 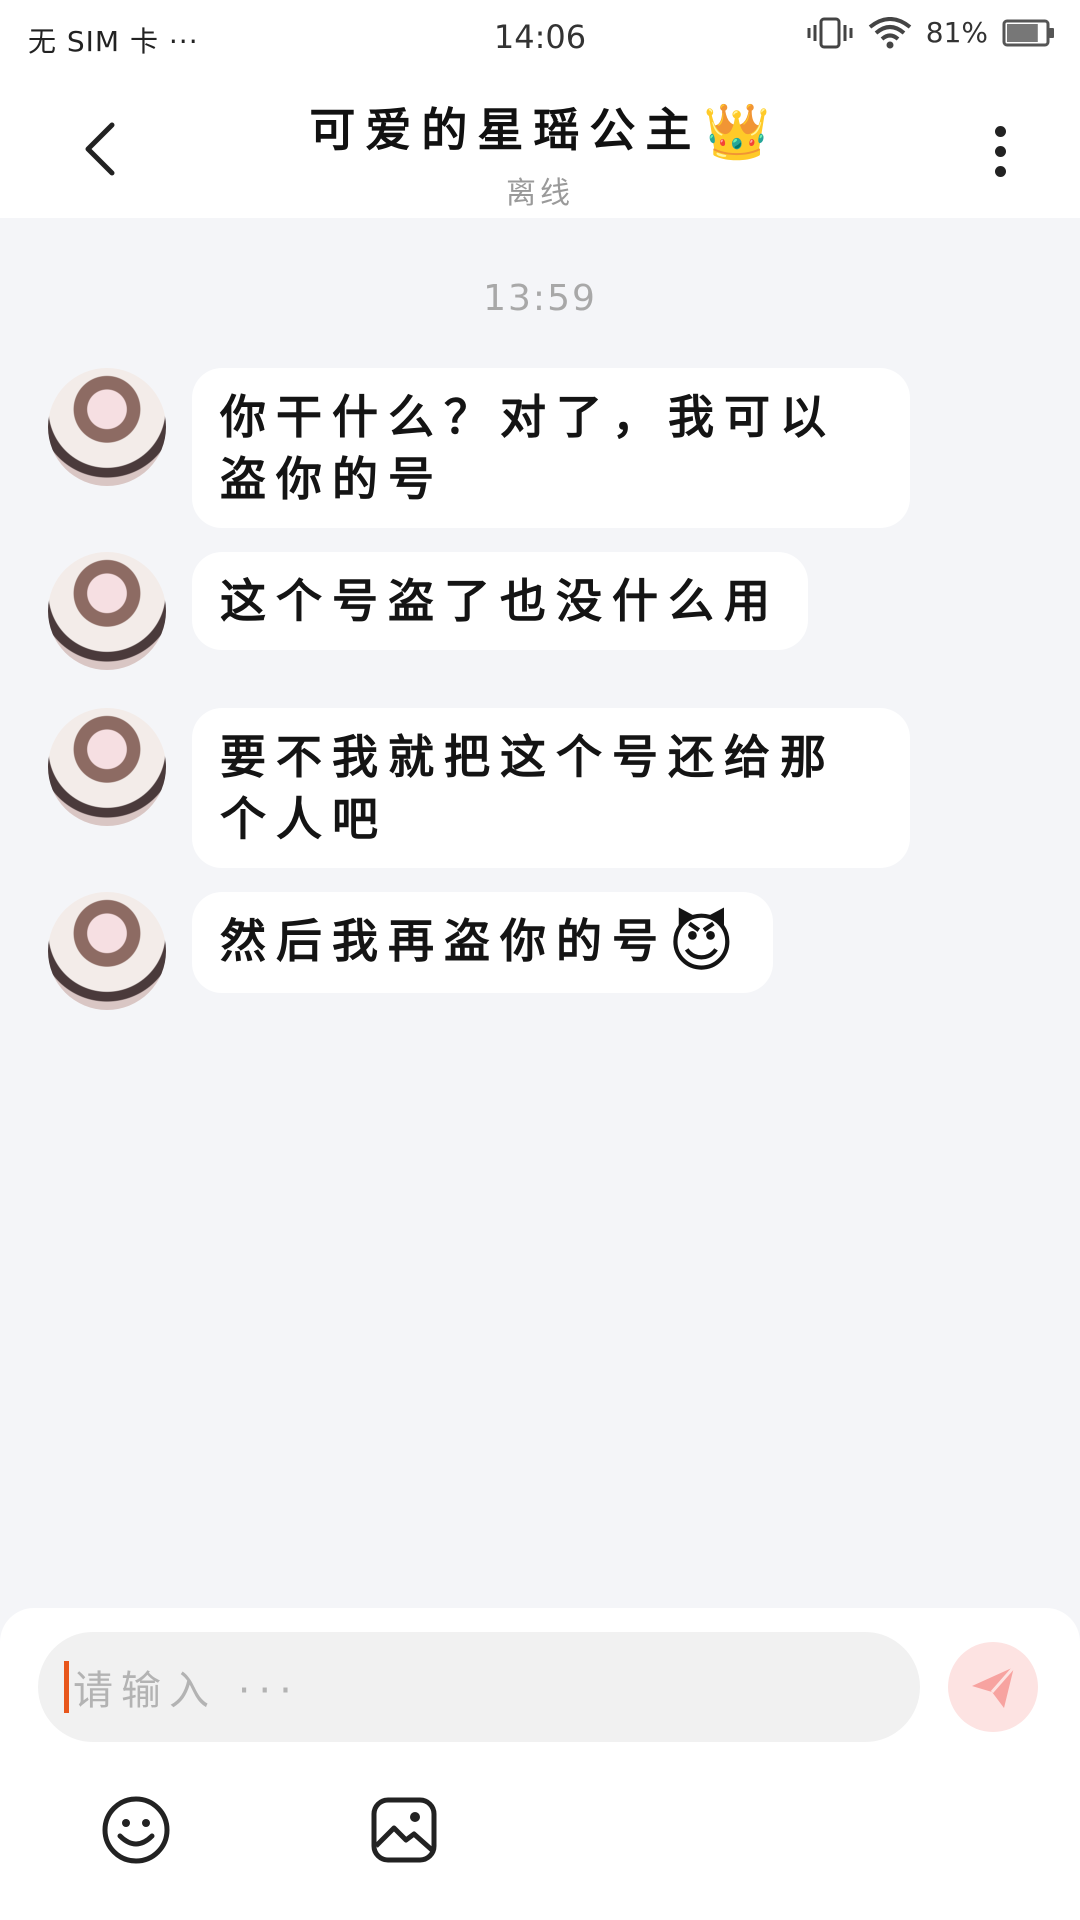 What do you see at coordinates (540, 38) in the screenshot?
I see `status-bar: 无 SIM 卡 ··· 14:06 81%` at bounding box center [540, 38].